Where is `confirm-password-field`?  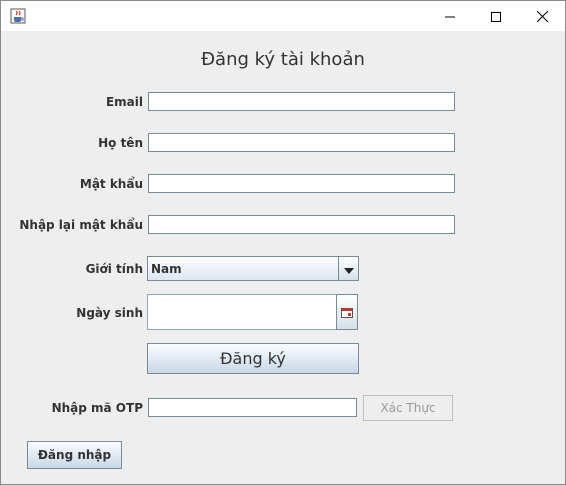
confirm-password-field is located at coordinates (301, 224).